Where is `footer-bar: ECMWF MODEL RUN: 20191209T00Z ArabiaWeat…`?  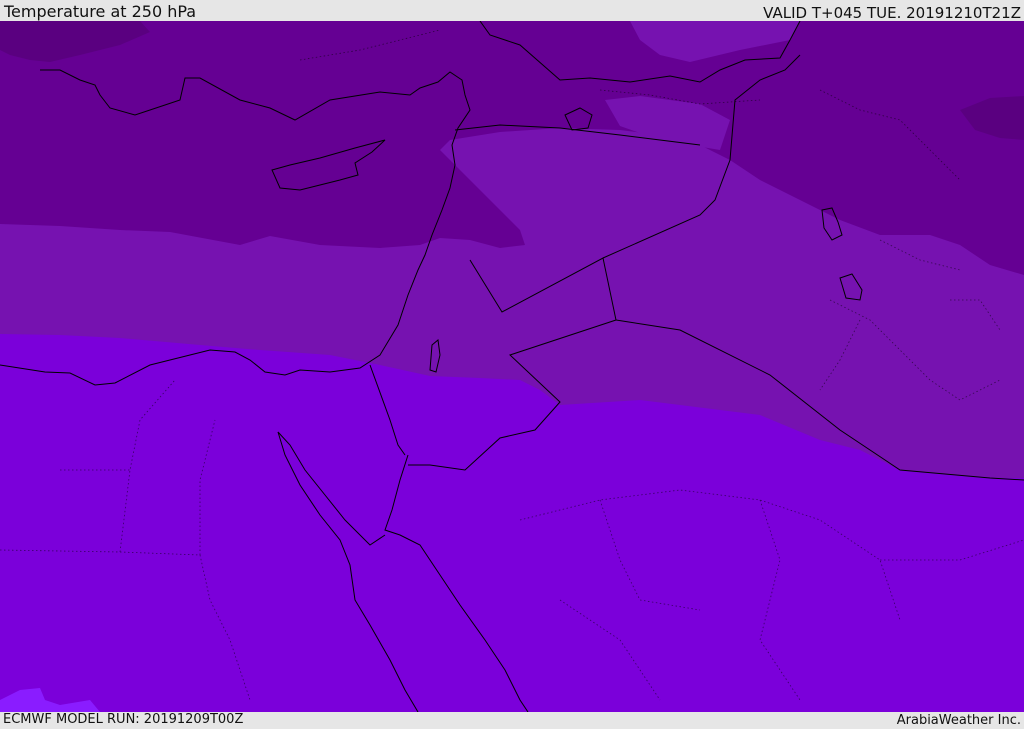 footer-bar: ECMWF MODEL RUN: 20191209T00Z ArabiaWeat… is located at coordinates (512, 720).